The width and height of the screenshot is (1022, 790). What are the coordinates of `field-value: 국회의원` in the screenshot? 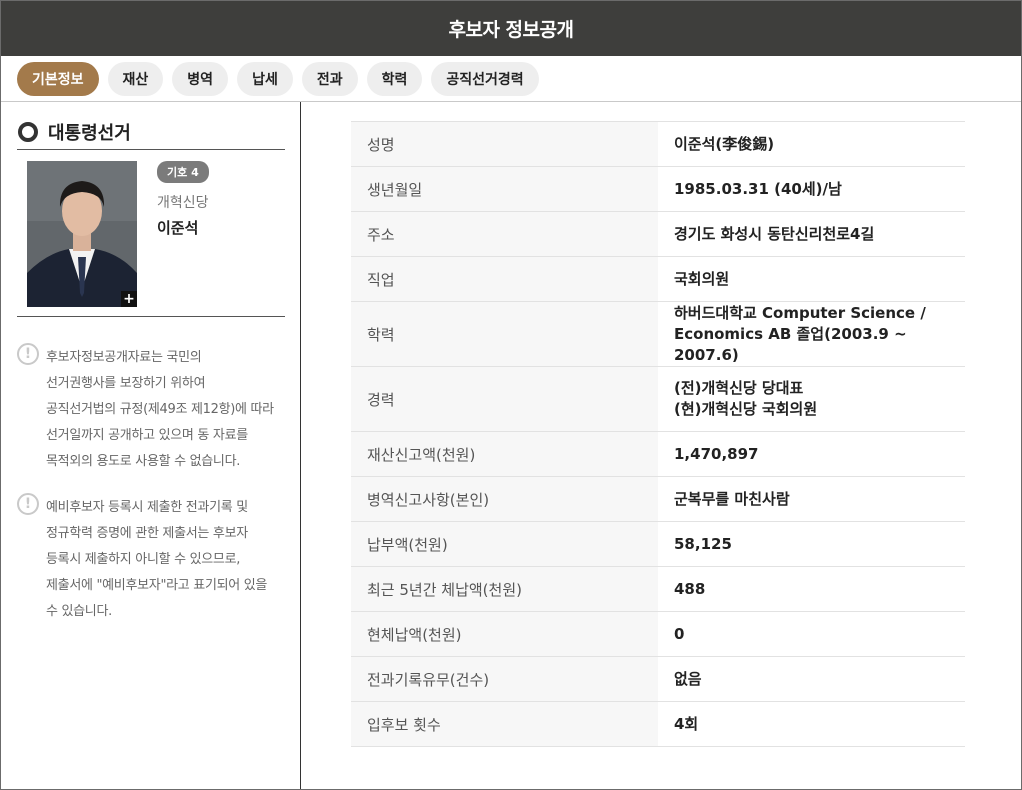 It's located at (811, 279).